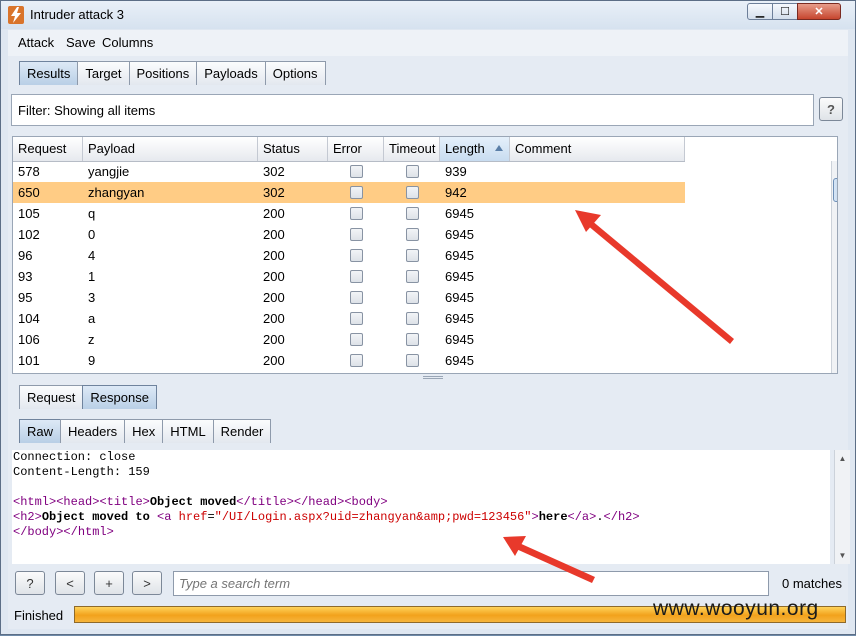  What do you see at coordinates (597, 149) in the screenshot?
I see `column-comment: Comment` at bounding box center [597, 149].